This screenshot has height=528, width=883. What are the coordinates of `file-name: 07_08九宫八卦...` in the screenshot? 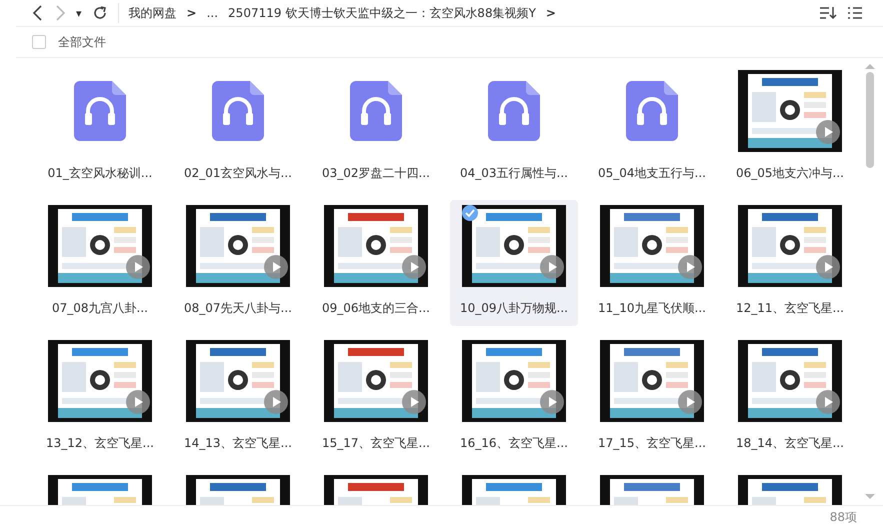 It's located at (100, 308).